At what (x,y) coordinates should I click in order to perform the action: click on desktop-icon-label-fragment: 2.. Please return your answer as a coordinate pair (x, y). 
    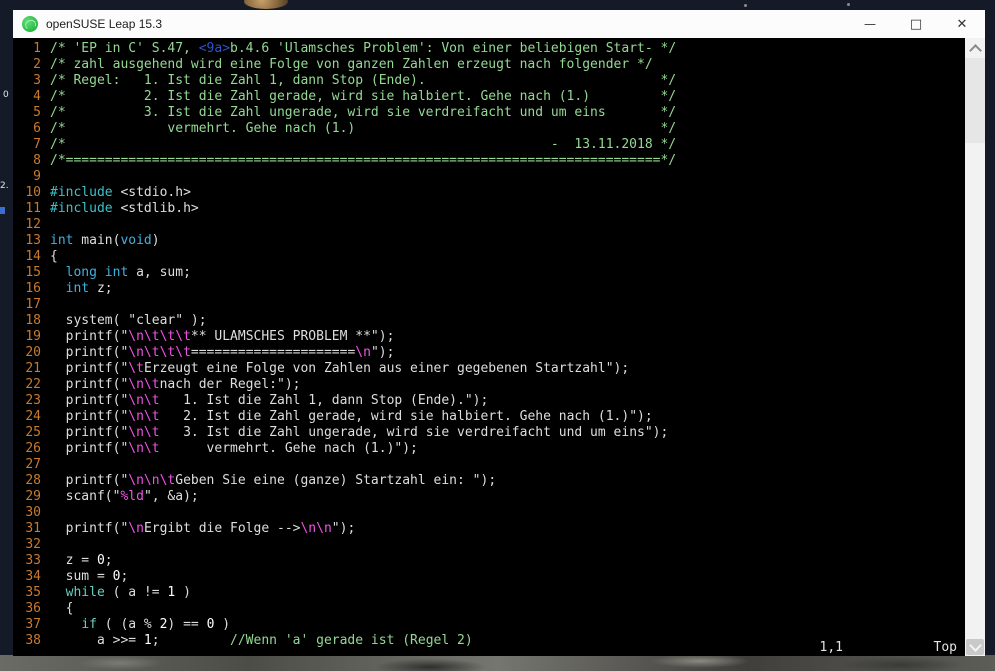
    Looking at the image, I should click on (4, 186).